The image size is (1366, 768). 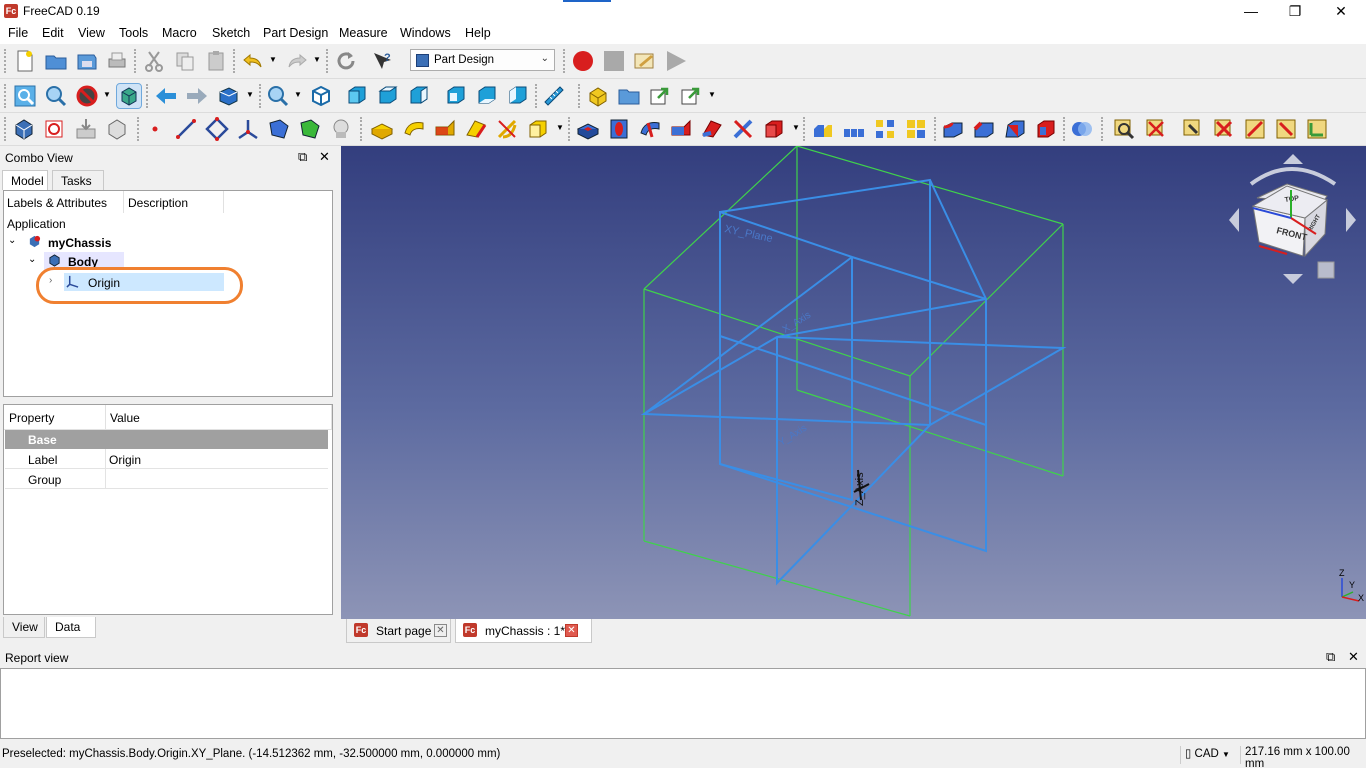 What do you see at coordinates (916, 129) in the screenshot?
I see `multi-transform-icon` at bounding box center [916, 129].